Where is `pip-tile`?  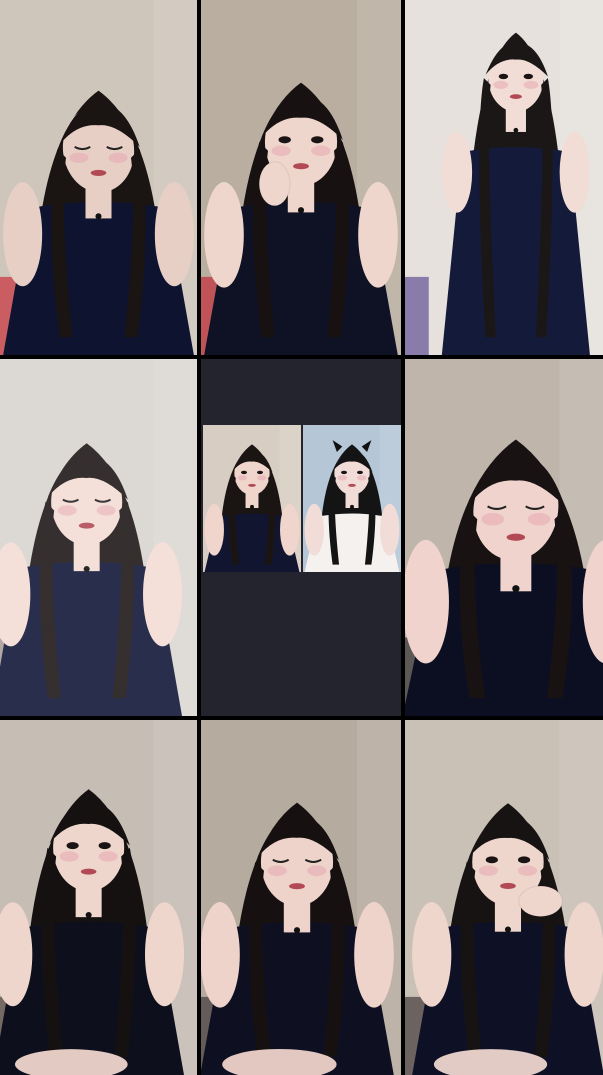 pip-tile is located at coordinates (301, 537).